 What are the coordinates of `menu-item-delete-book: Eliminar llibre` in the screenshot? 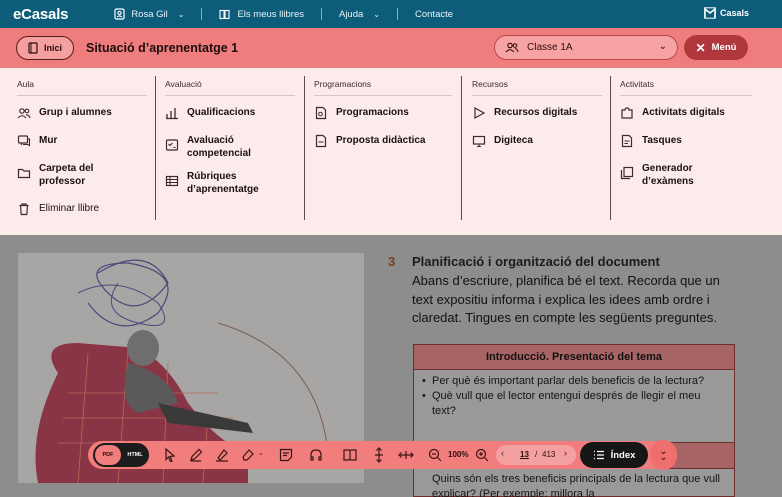 It's located at (86, 209).